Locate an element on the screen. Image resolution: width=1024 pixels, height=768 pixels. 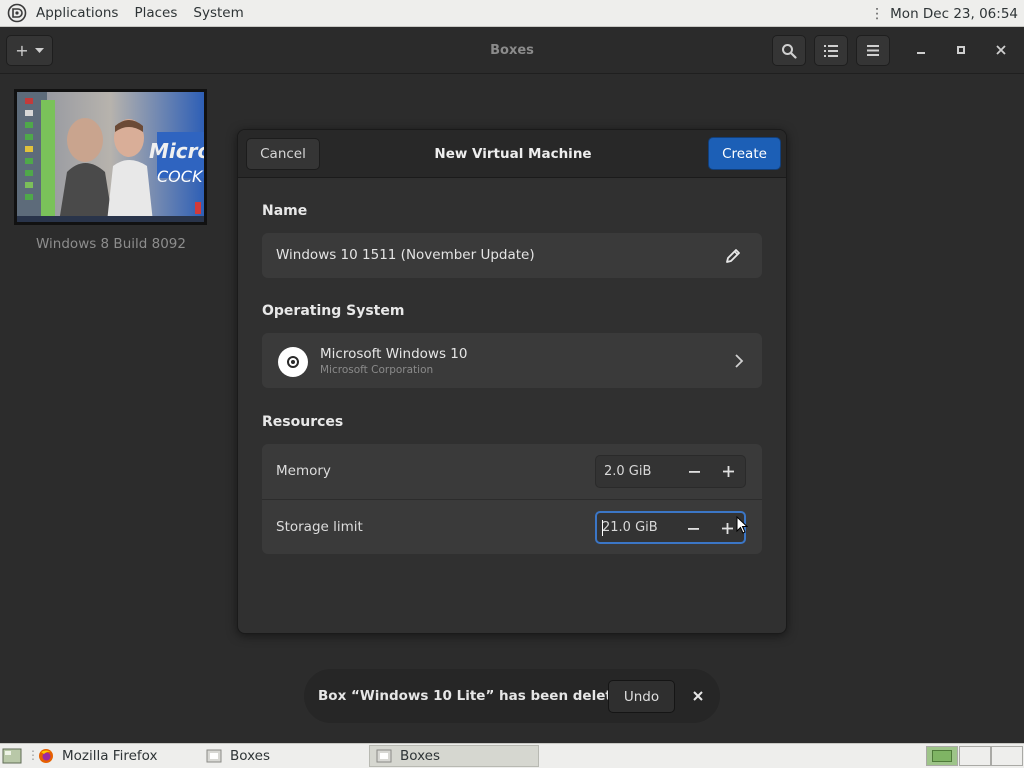
vm-screenshot-image: Micro COCK is located at coordinates (110, 157).